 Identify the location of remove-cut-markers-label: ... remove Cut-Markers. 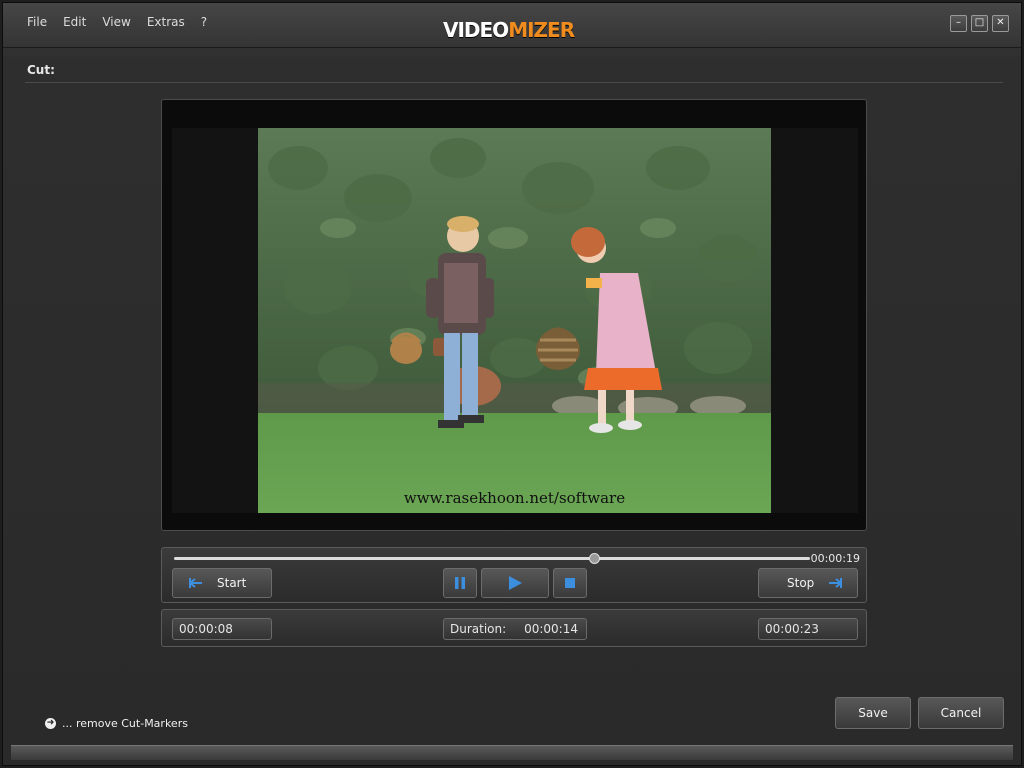
(125, 723).